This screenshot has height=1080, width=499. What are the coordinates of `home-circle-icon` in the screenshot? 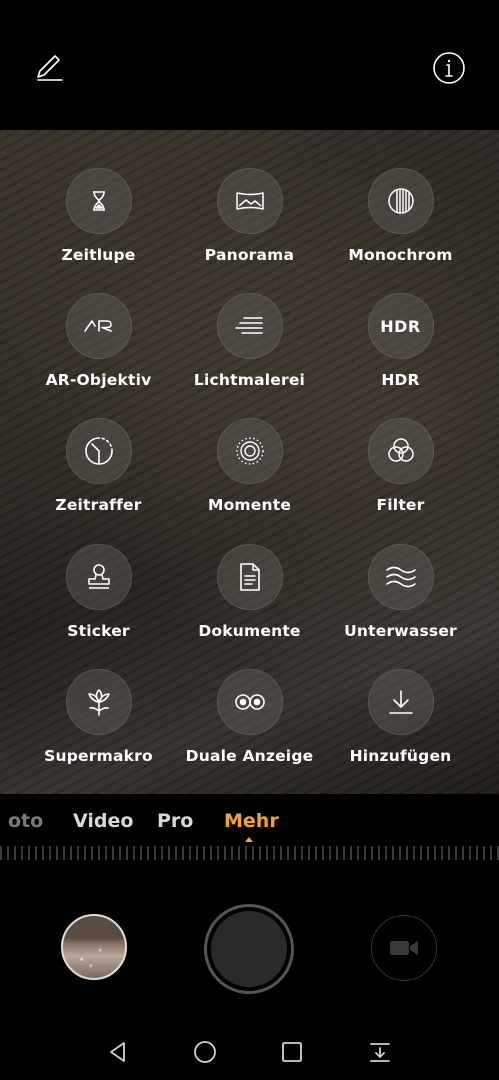 It's located at (205, 1052).